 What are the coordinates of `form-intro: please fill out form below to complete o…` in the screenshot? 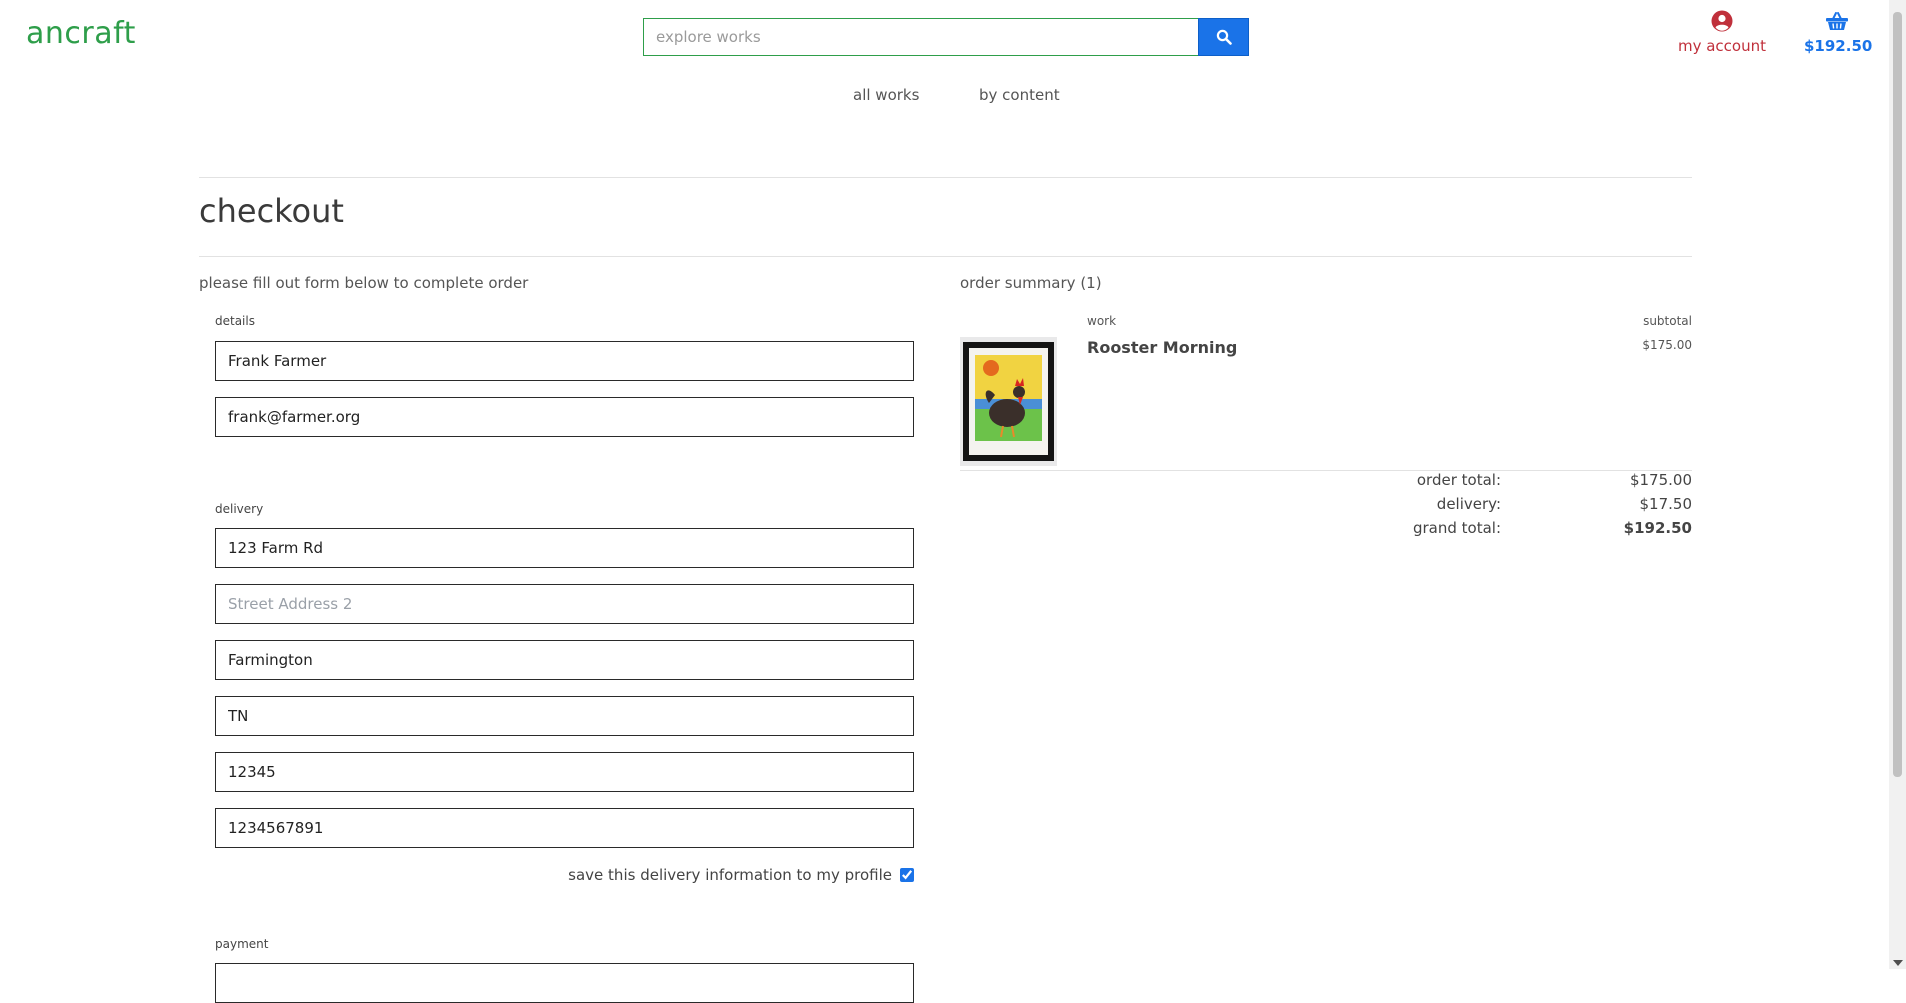 It's located at (364, 283).